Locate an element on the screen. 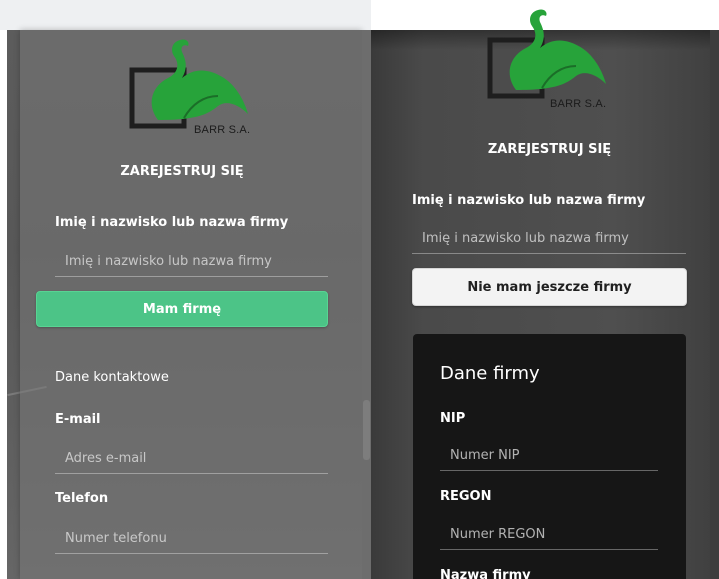 This screenshot has height=579, width=719. name-label: Imię i nazwisko lub nazwa firmy is located at coordinates (172, 222).